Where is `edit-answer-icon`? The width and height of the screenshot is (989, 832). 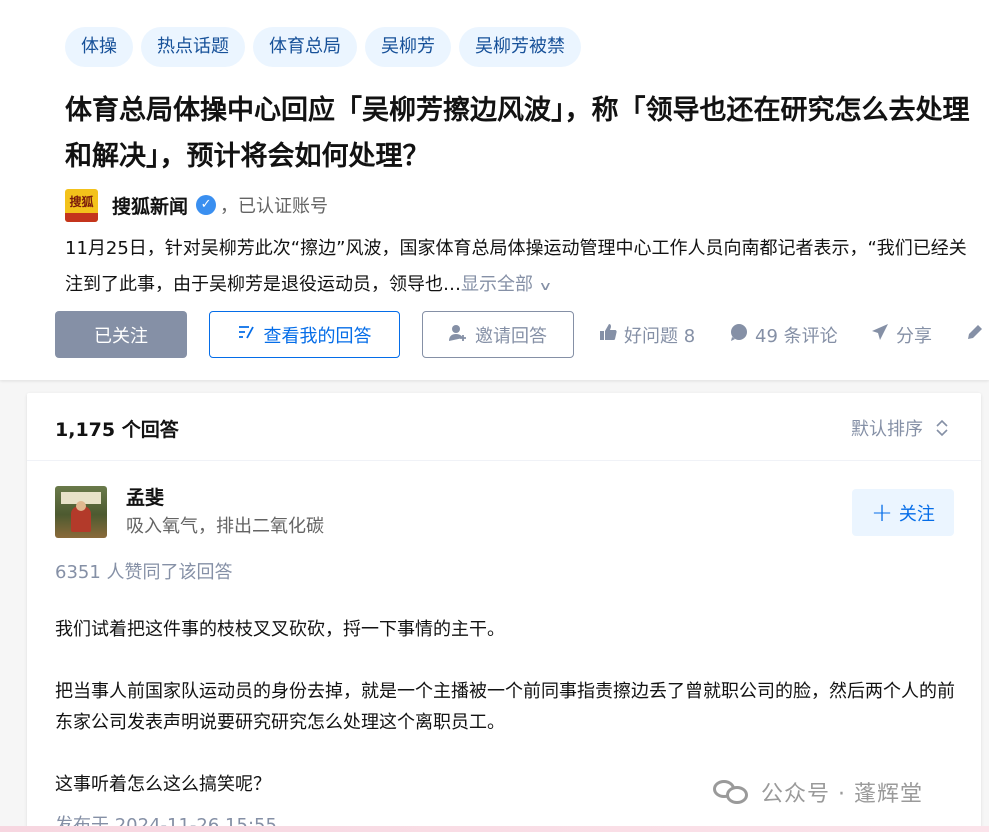 edit-answer-icon is located at coordinates (247, 335).